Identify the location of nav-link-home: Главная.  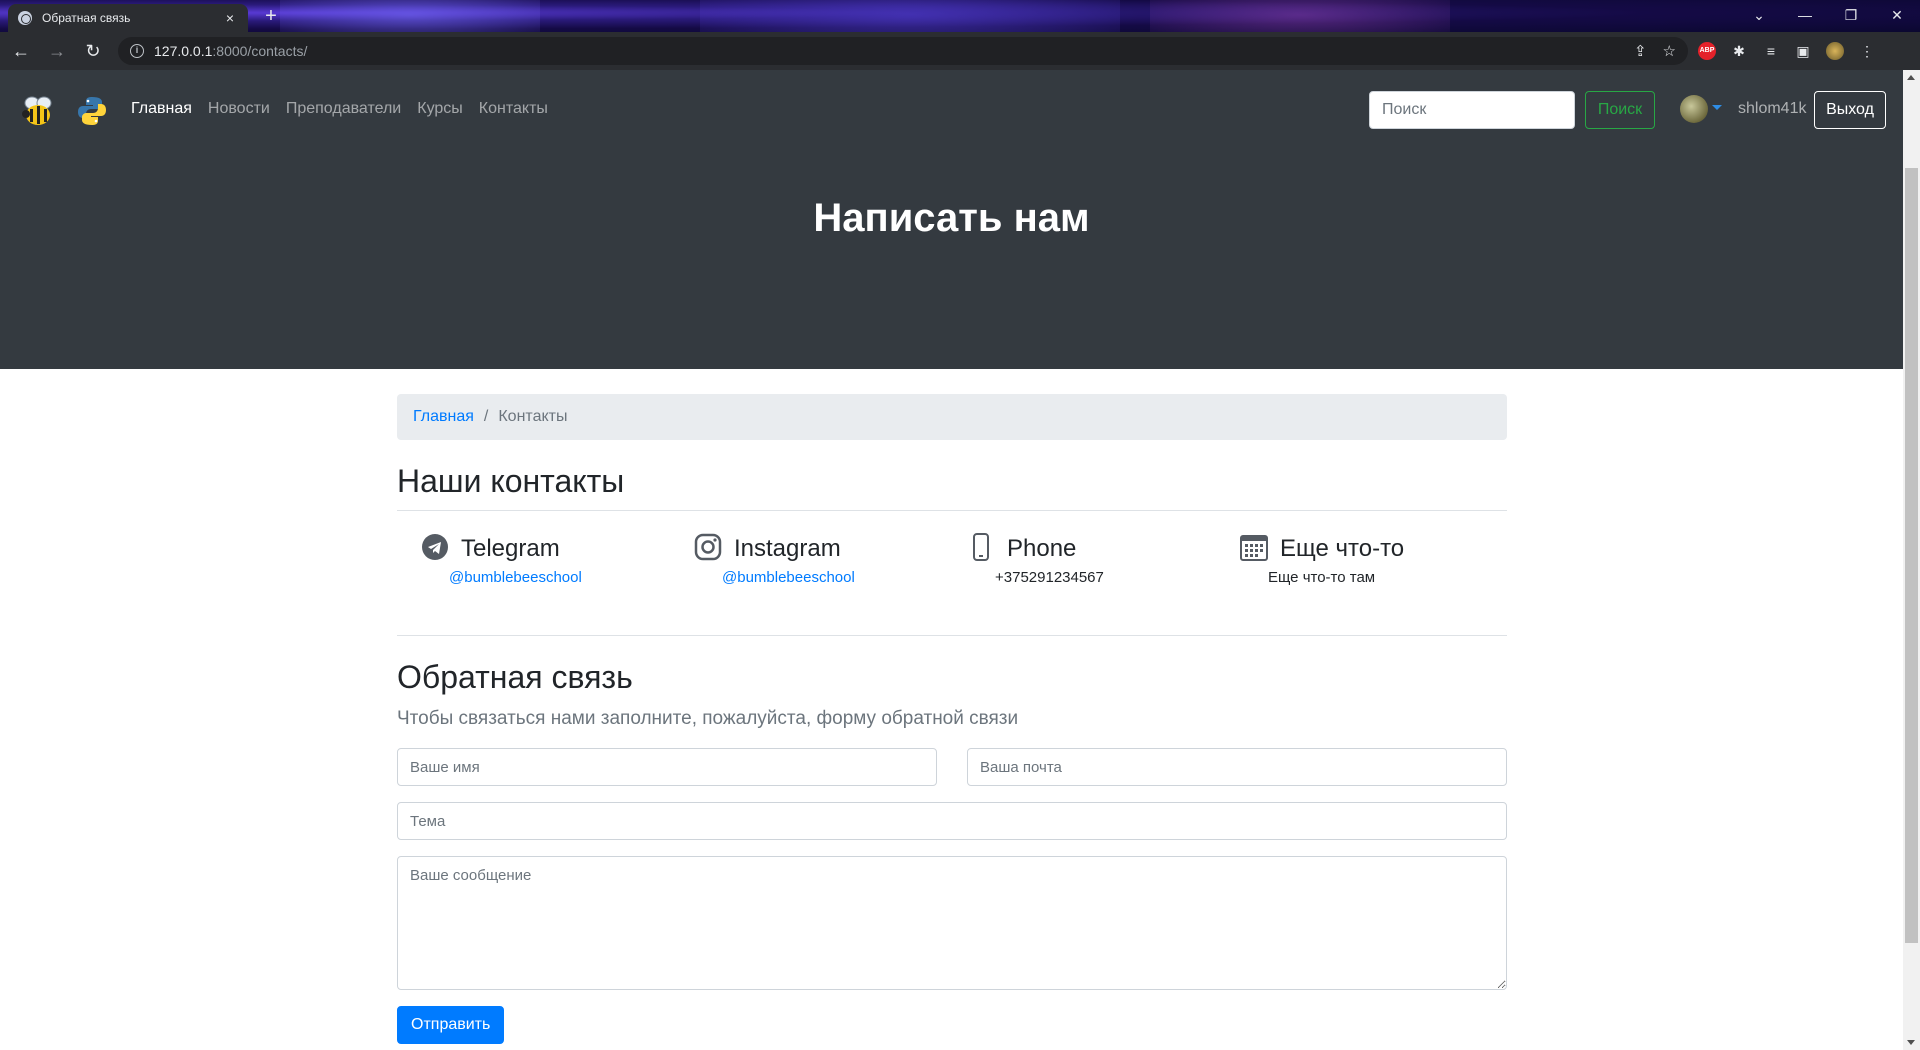
(161, 109).